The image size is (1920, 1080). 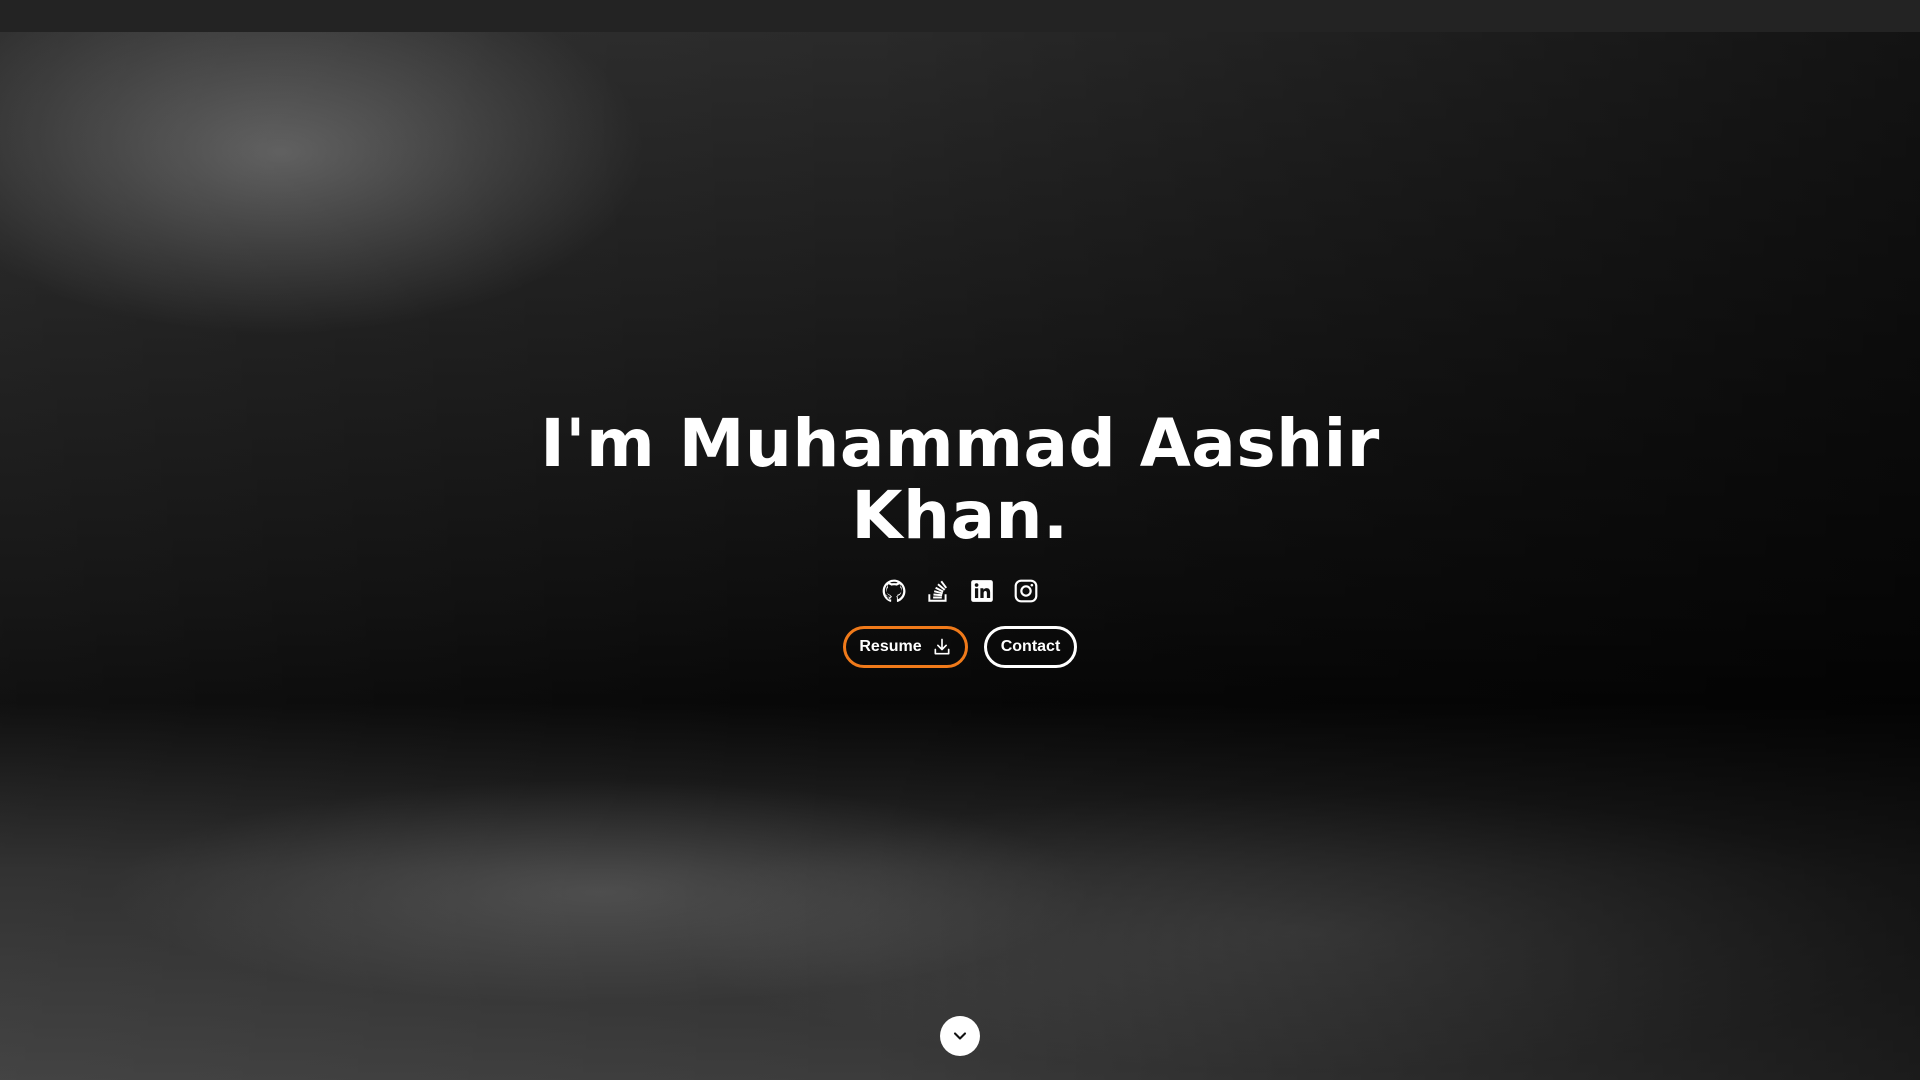 I want to click on download-icon, so click(x=942, y=646).